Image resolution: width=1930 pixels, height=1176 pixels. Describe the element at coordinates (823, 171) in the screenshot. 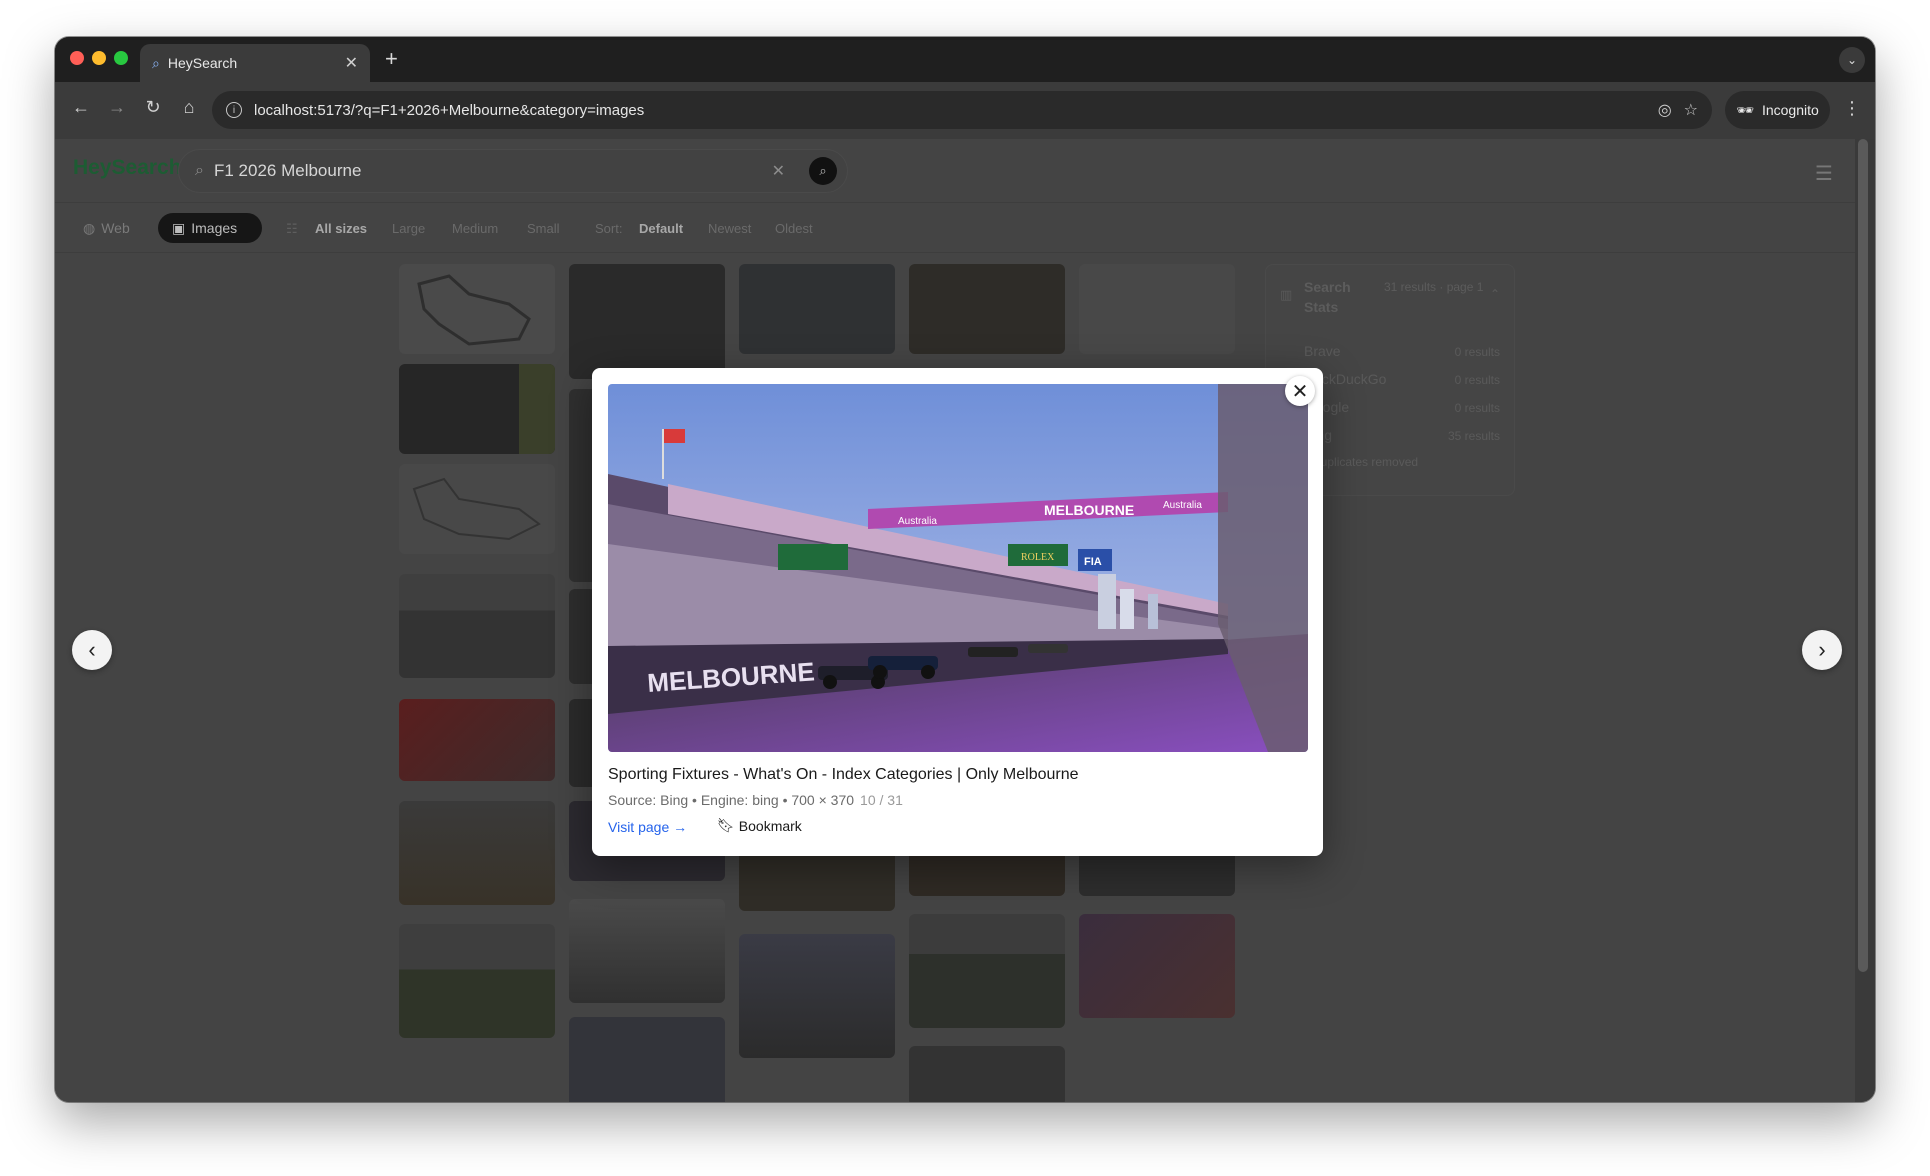

I see `search-submit-button: ⌕` at that location.